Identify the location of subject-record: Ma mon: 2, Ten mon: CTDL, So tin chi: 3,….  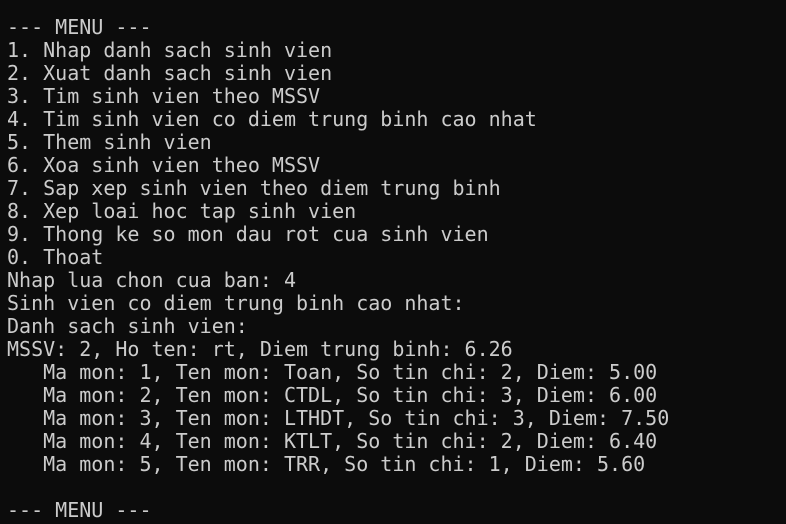
(332, 395).